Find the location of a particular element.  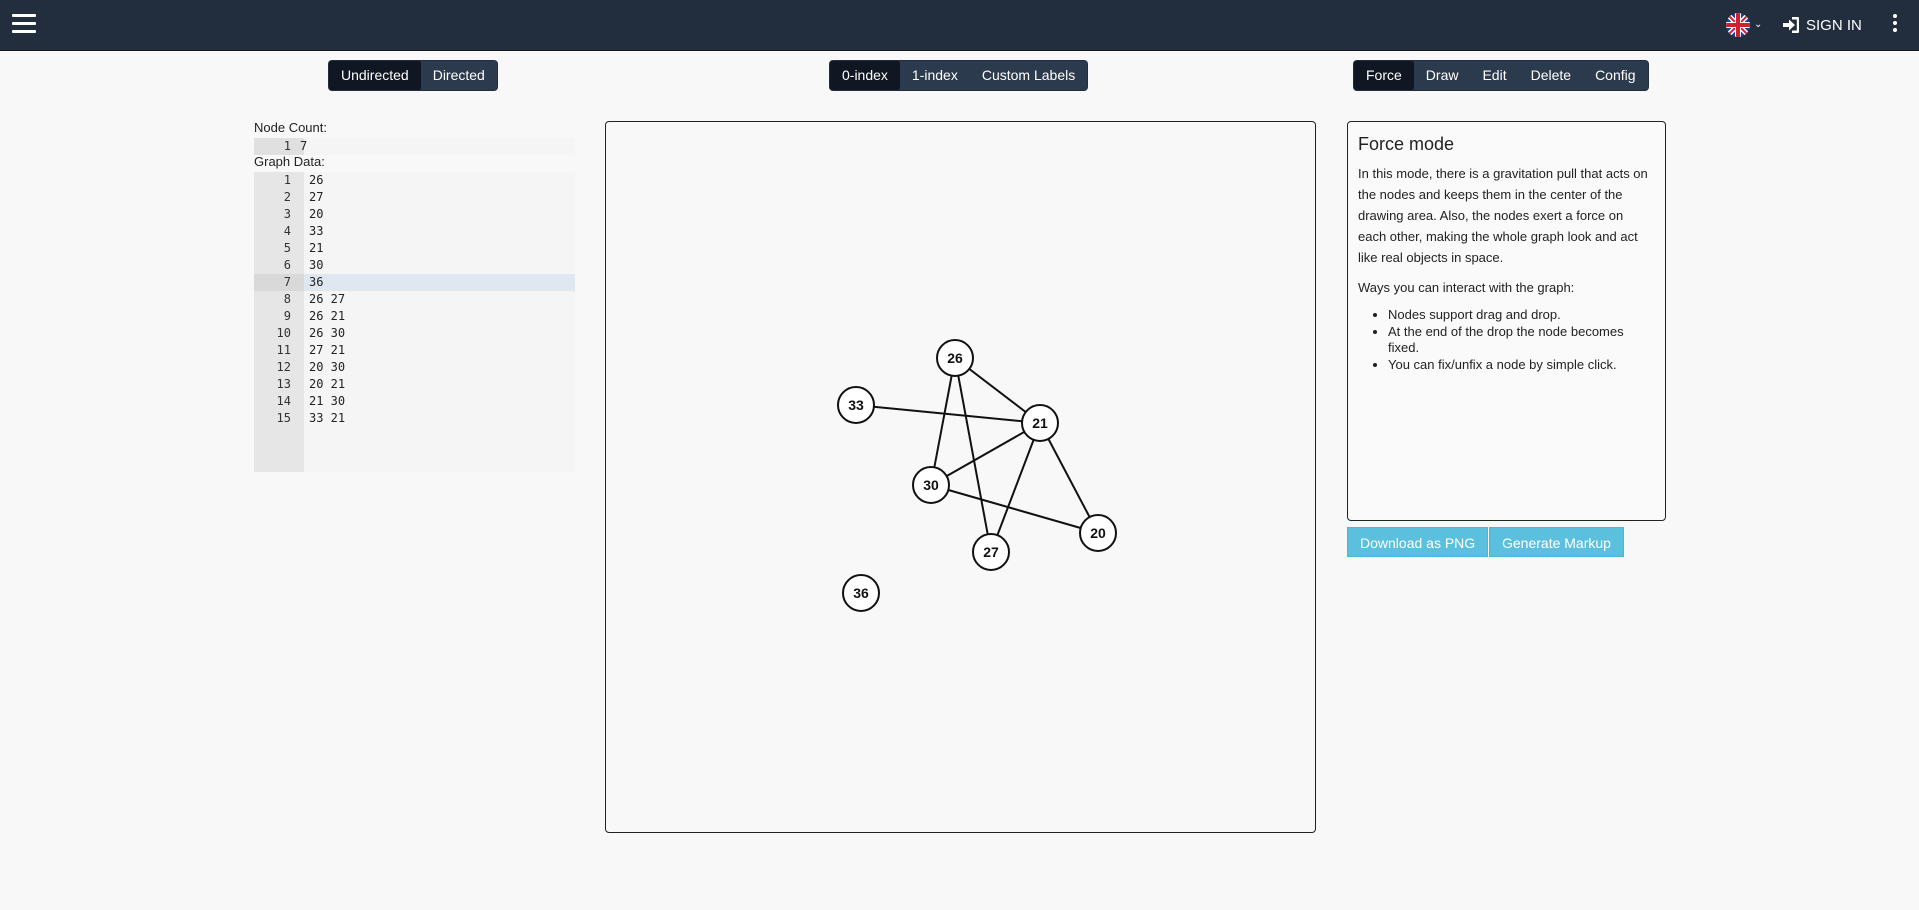

config-mode-button: Config is located at coordinates (1615, 75).